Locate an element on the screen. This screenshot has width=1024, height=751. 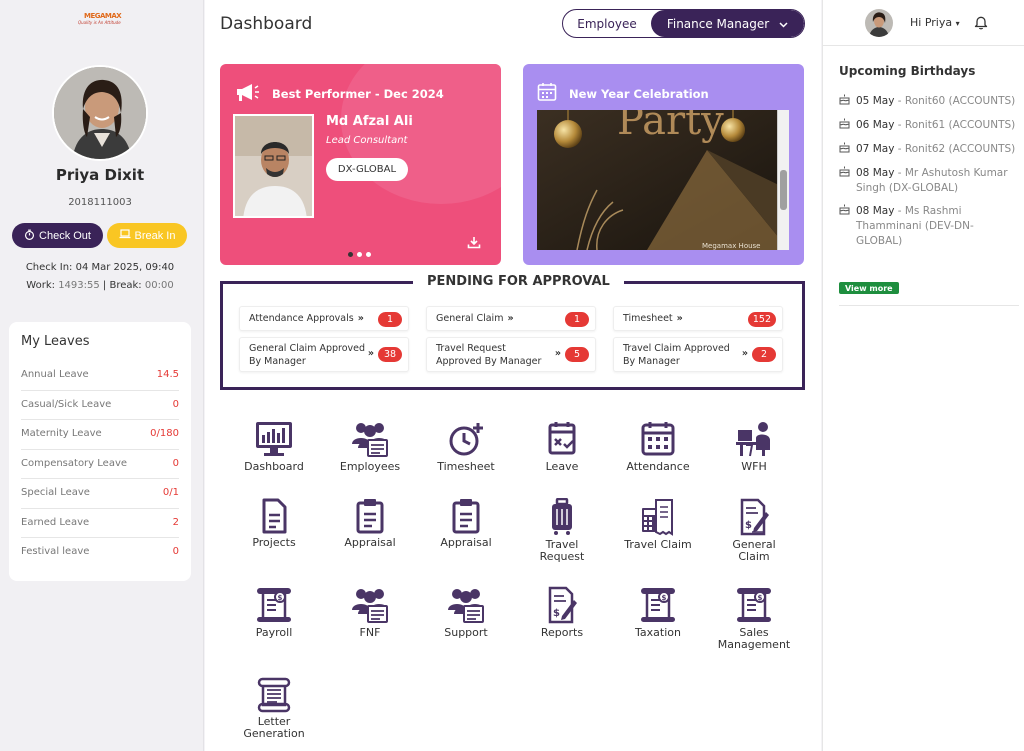
app-fnf: FNF is located at coordinates (370, 612).